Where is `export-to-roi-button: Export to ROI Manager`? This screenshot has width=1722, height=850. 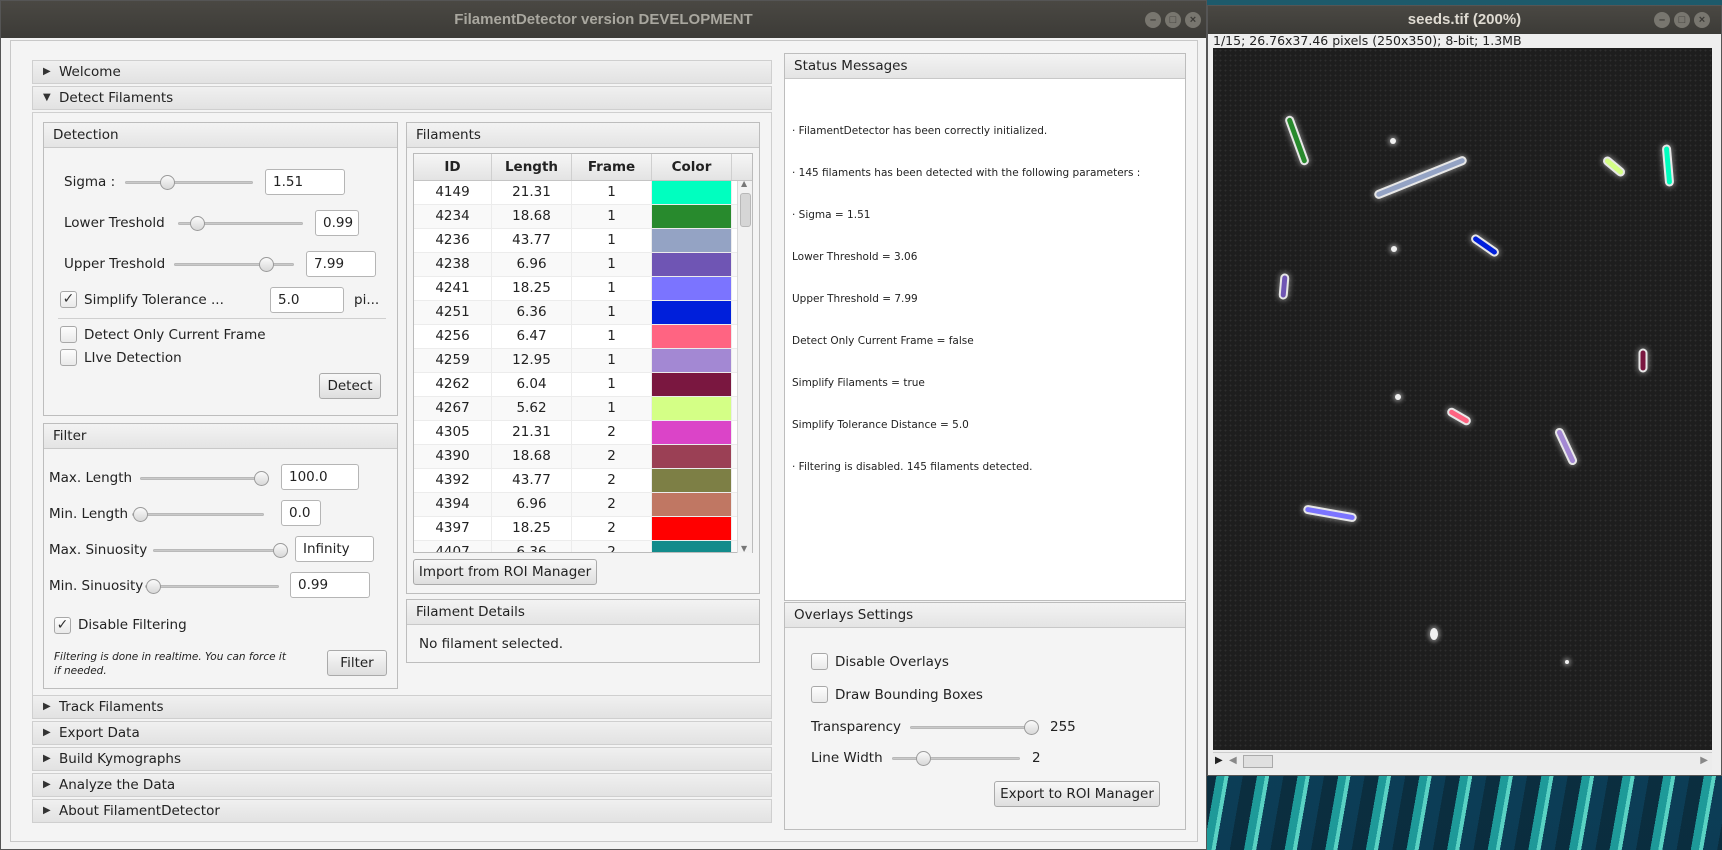
export-to-roi-button: Export to ROI Manager is located at coordinates (1077, 794).